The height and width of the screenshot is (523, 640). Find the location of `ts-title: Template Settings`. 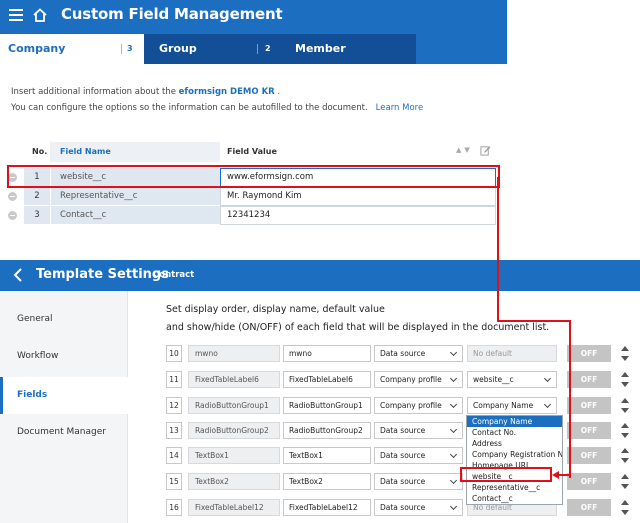

ts-title: Template Settings is located at coordinates (102, 274).